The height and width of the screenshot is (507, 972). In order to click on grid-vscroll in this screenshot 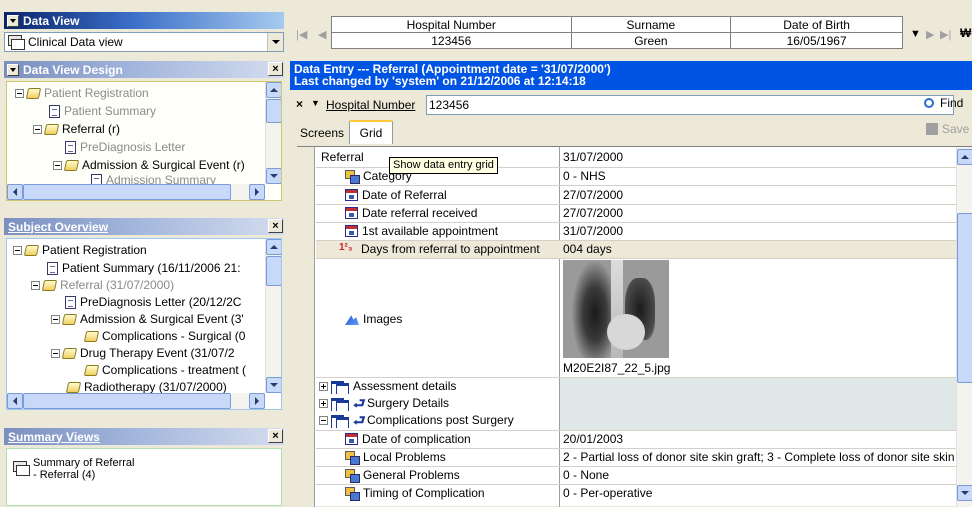, I will do `click(964, 327)`.